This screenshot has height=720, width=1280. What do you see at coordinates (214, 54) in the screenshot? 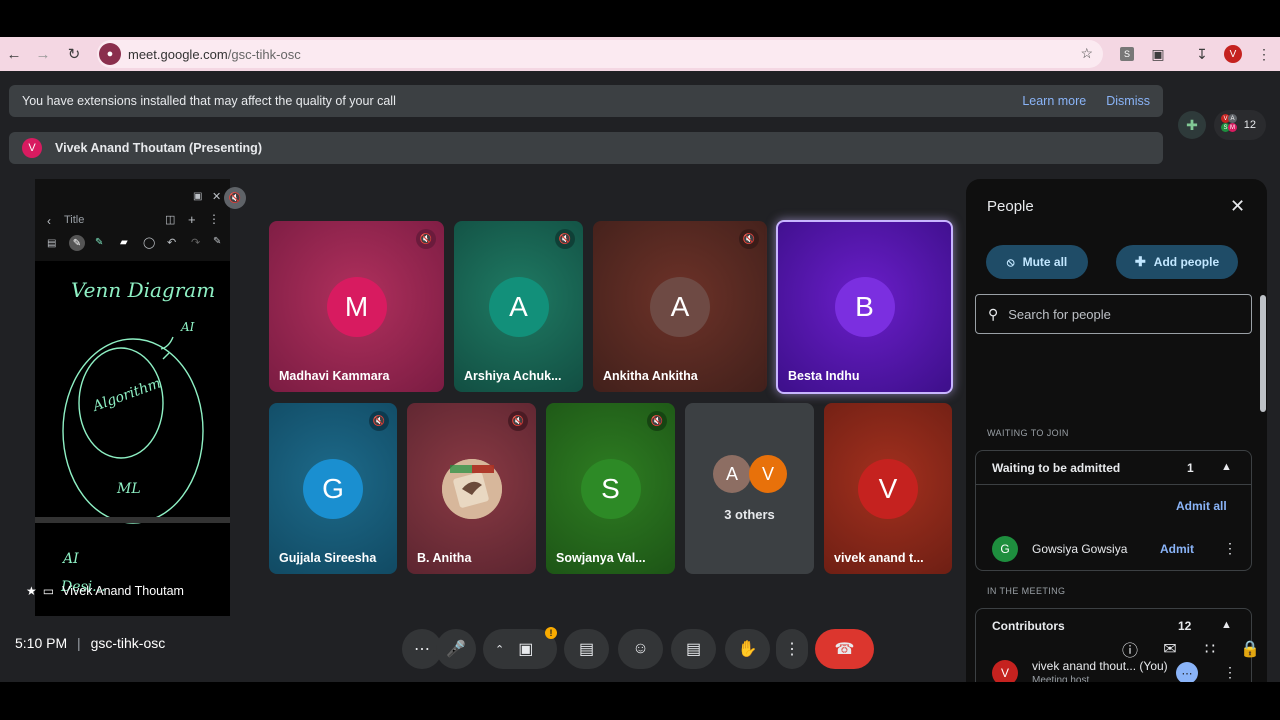
I see `url-text: meet.google.com/gsc-tihk-osc` at bounding box center [214, 54].